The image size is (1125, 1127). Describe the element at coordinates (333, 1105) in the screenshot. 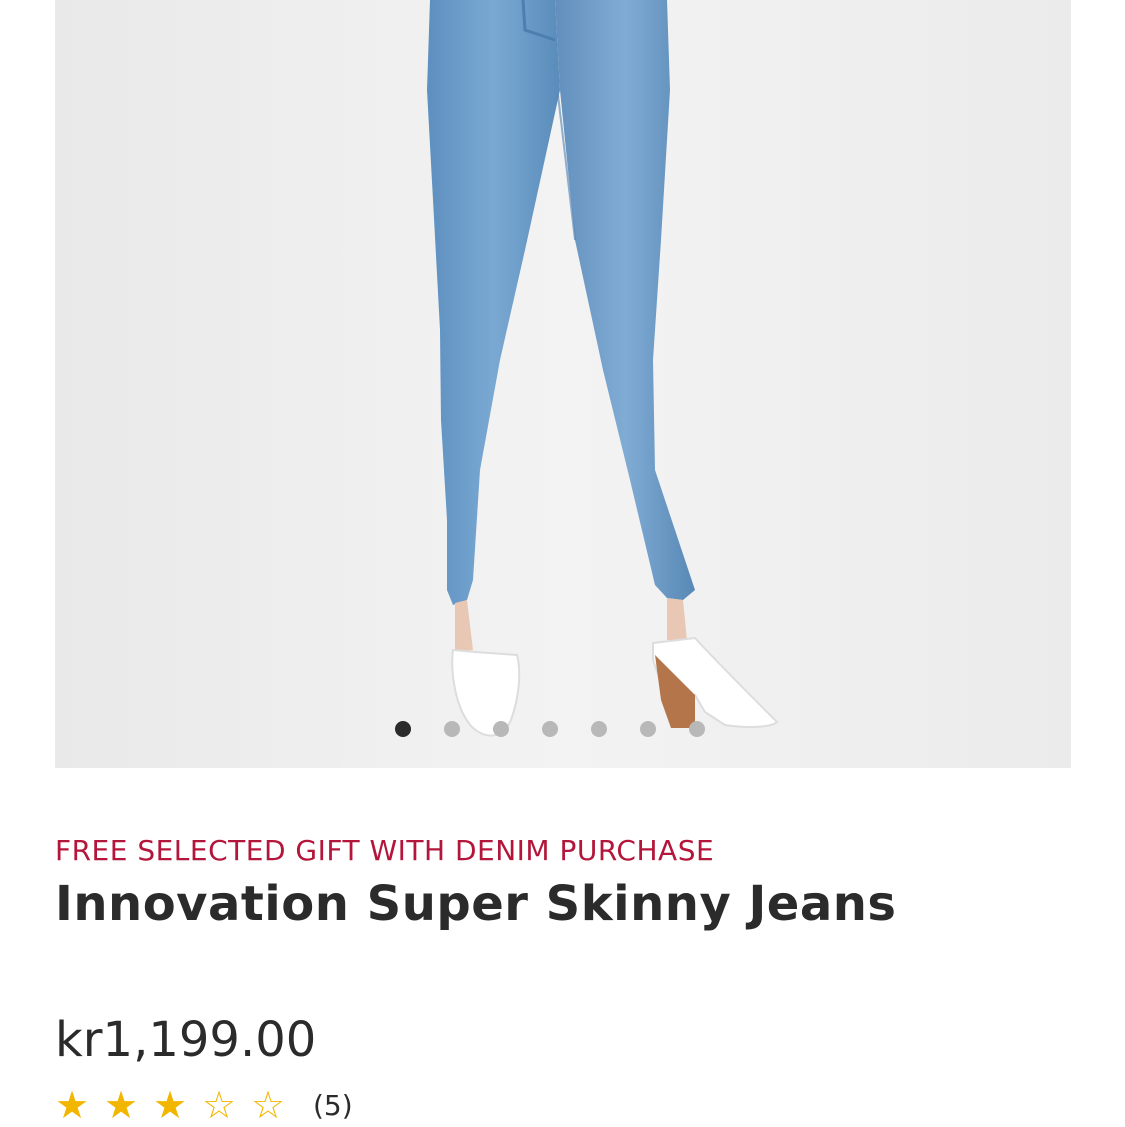

I see `review-count: (5)` at that location.